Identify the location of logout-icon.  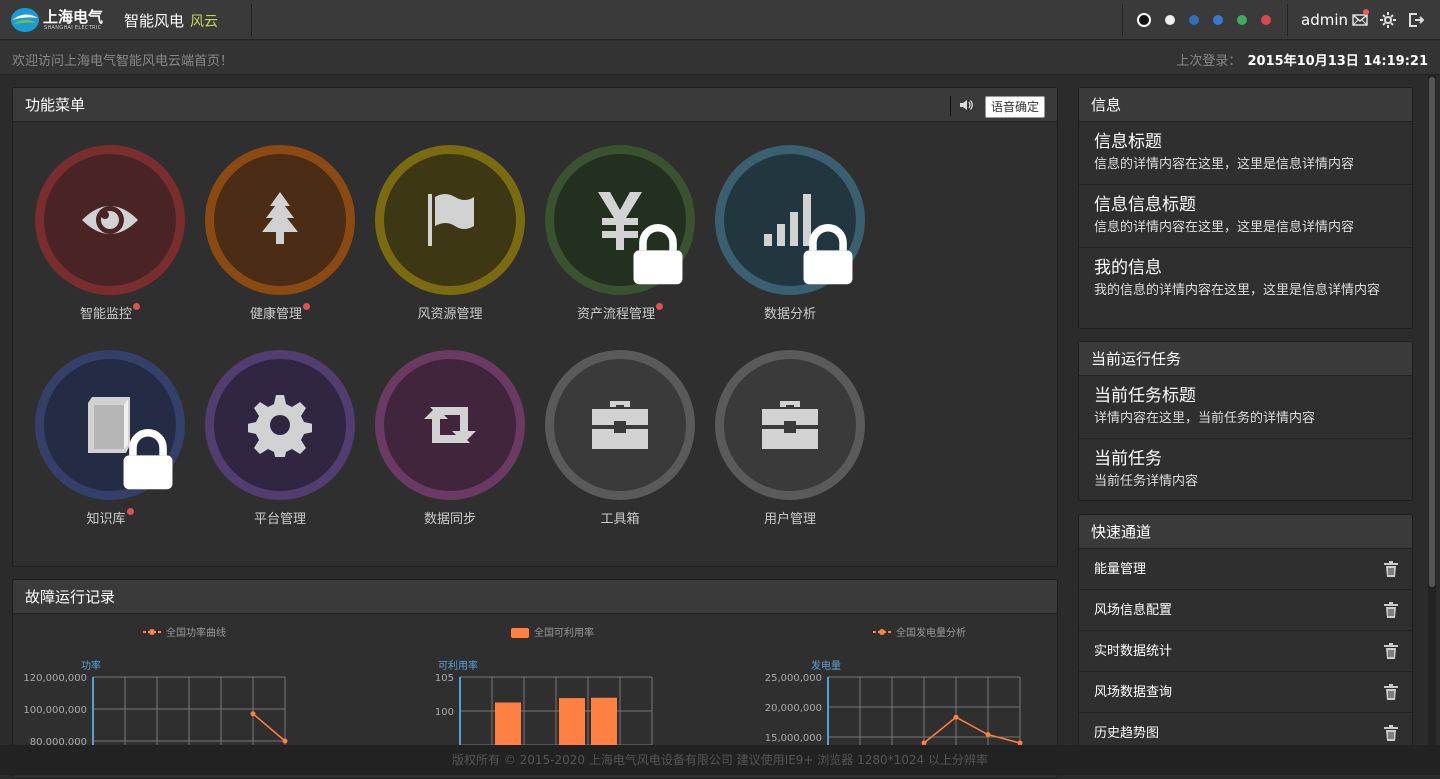
(1416, 20).